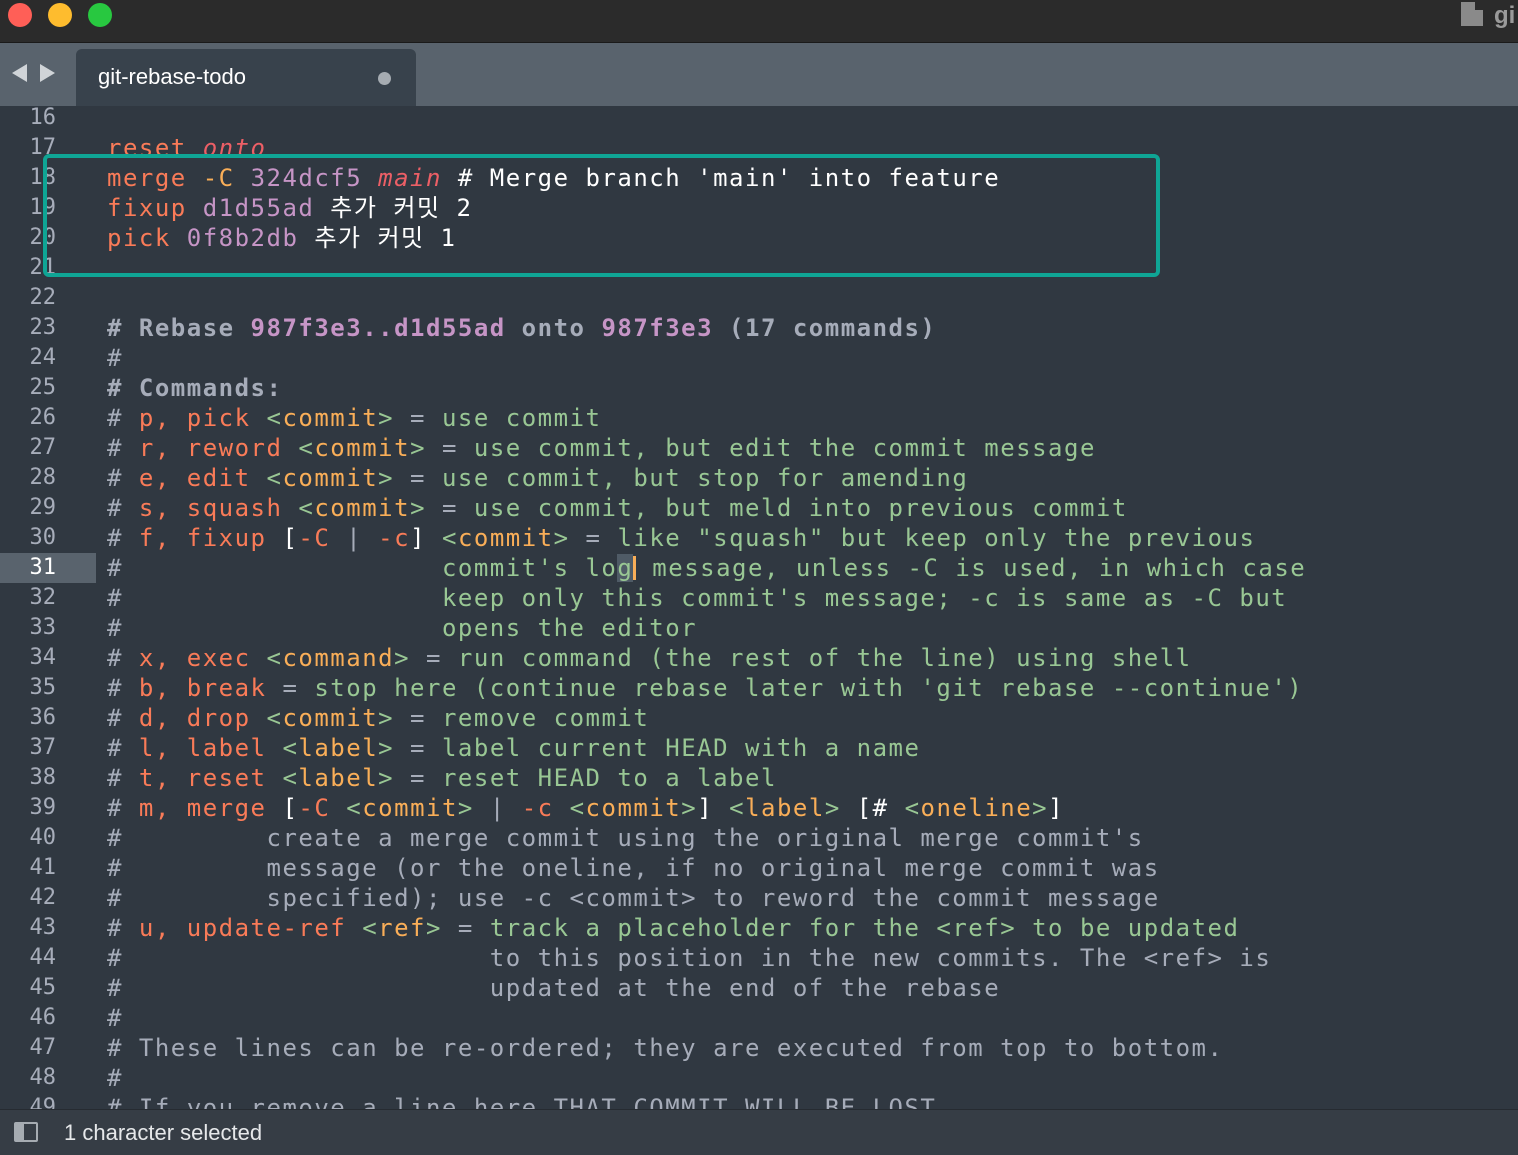  Describe the element at coordinates (43, 657) in the screenshot. I see `line-number: 34` at that location.